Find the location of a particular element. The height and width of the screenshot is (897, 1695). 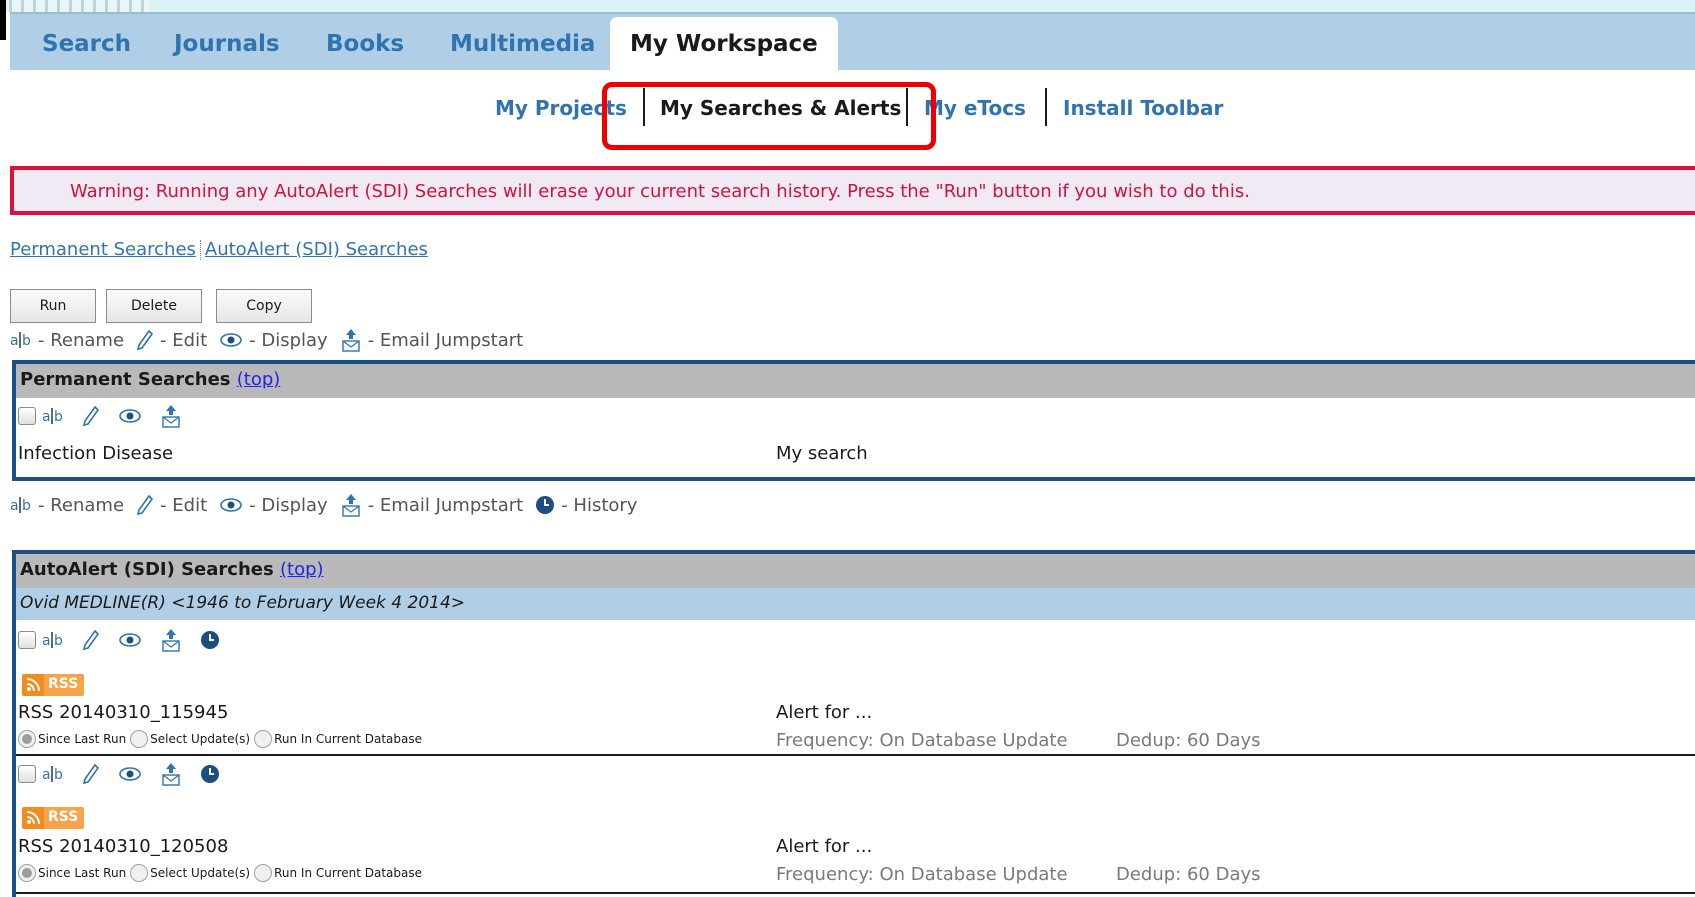

panel-title: Permanent Searches is located at coordinates (125, 379).